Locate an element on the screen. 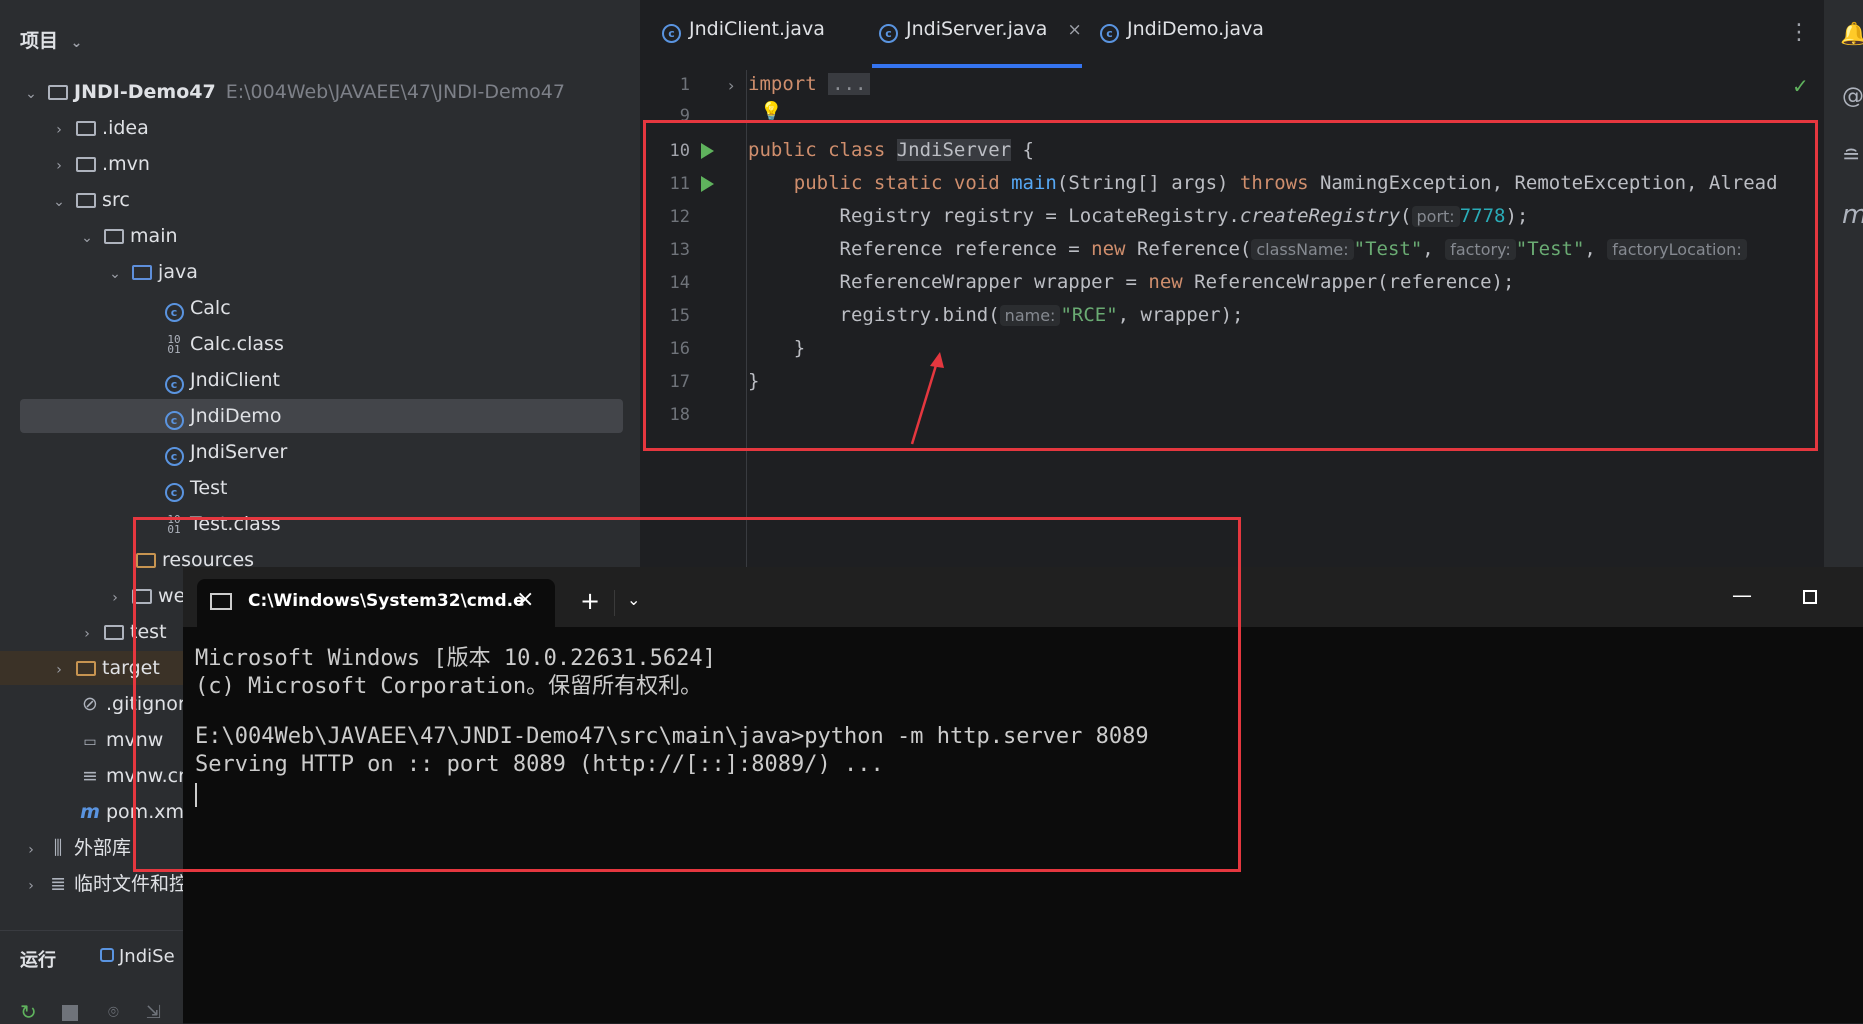 The width and height of the screenshot is (1863, 1024). database-icon: ≘ is located at coordinates (1851, 156).